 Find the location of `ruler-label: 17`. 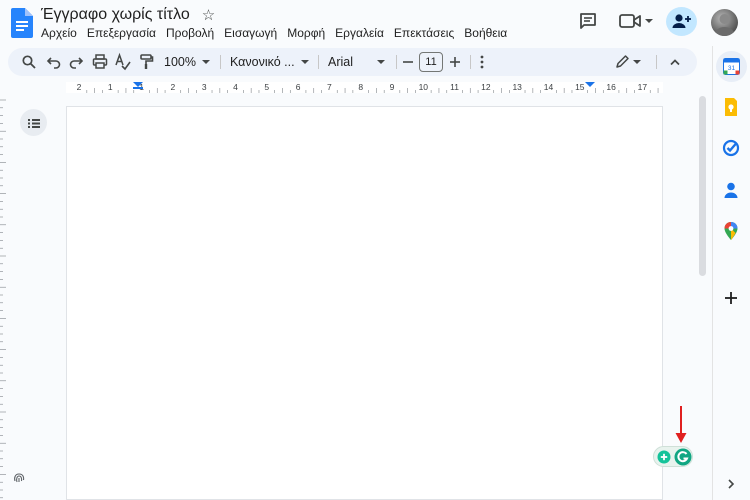

ruler-label: 17 is located at coordinates (643, 87).